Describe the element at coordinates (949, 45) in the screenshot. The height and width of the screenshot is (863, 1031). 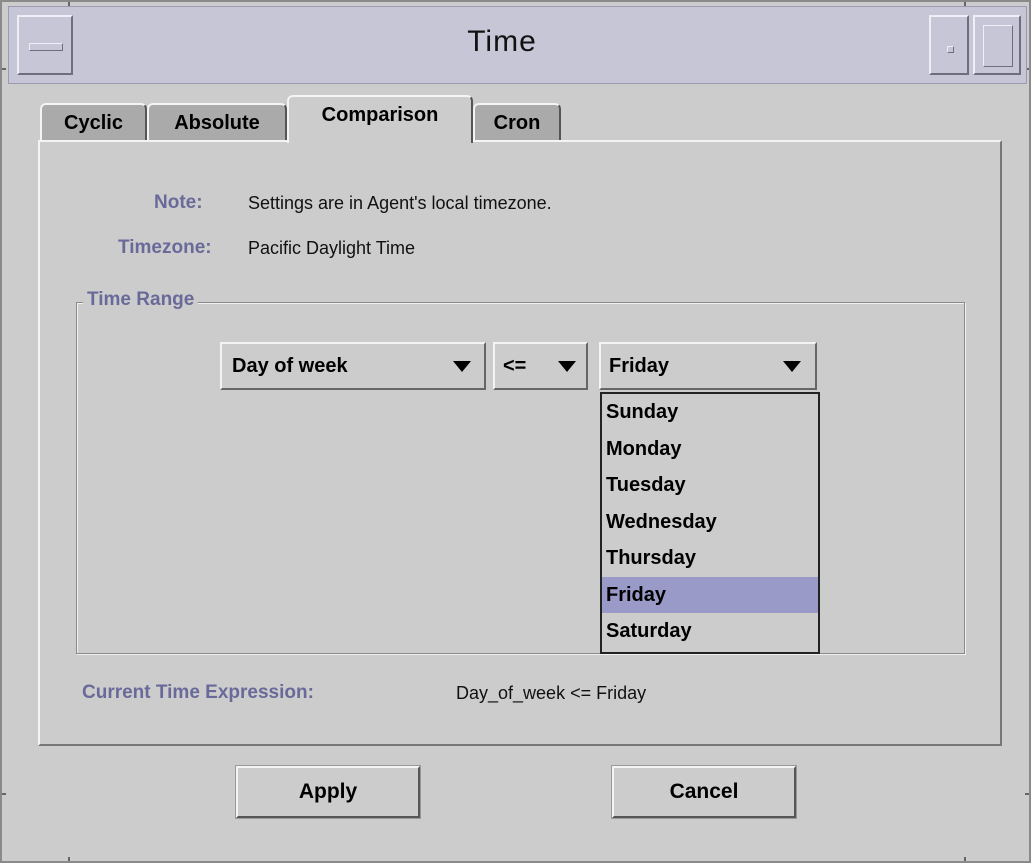
I see `minimize-button` at that location.